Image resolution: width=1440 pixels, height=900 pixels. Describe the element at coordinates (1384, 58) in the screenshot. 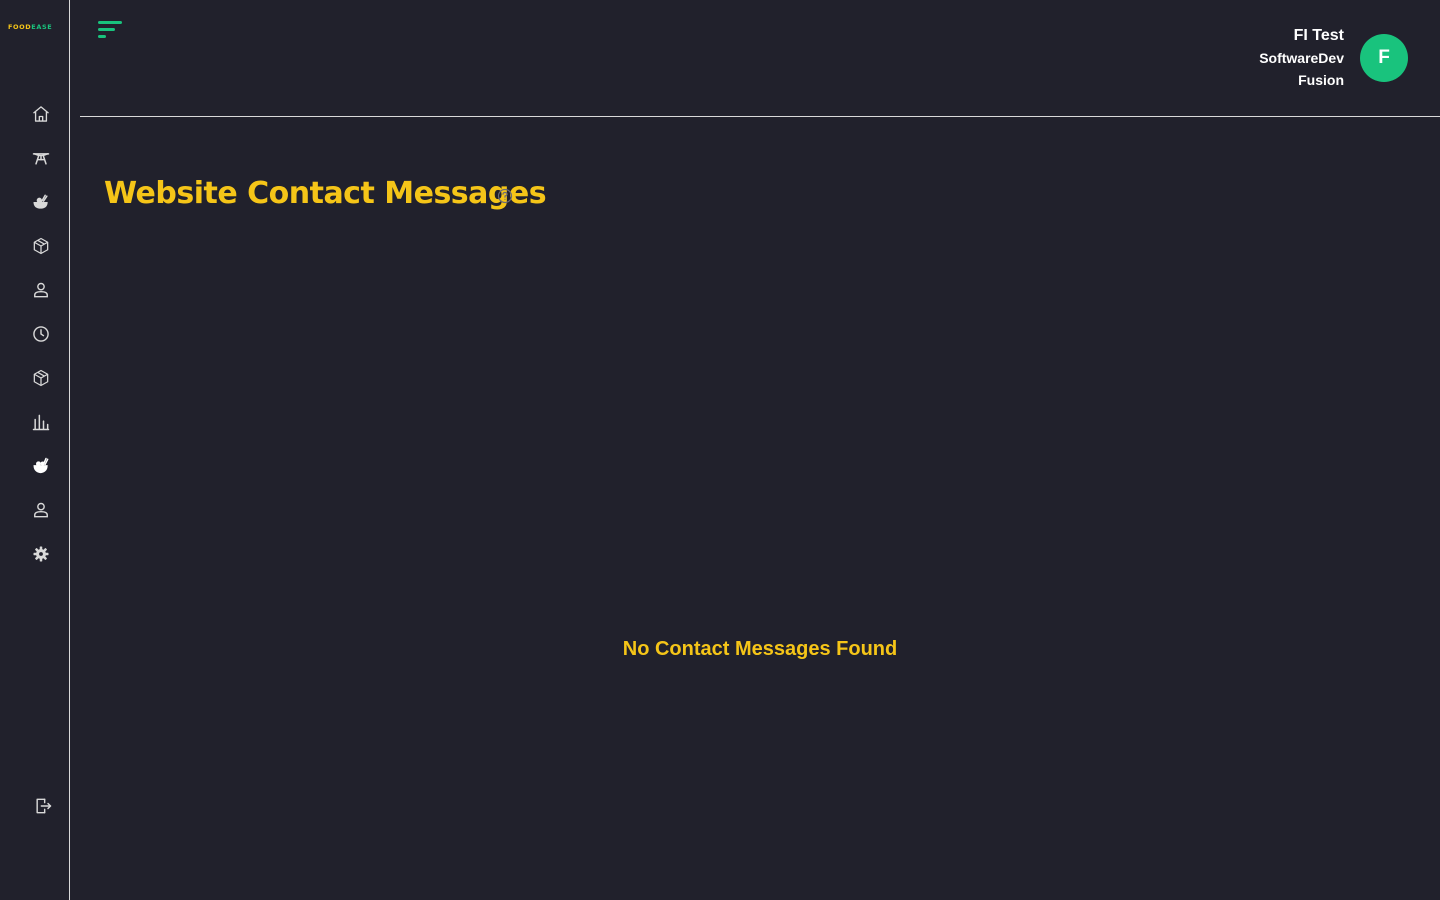

I see `avatar: F` at that location.